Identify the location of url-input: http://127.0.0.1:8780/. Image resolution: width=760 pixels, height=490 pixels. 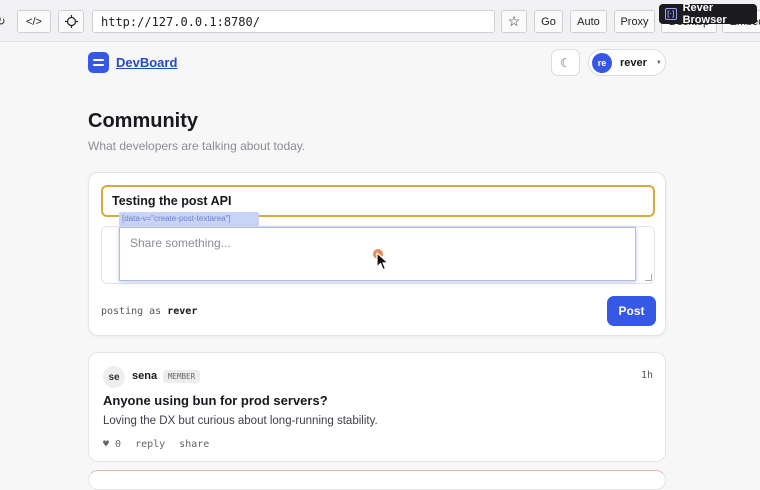
(293, 21).